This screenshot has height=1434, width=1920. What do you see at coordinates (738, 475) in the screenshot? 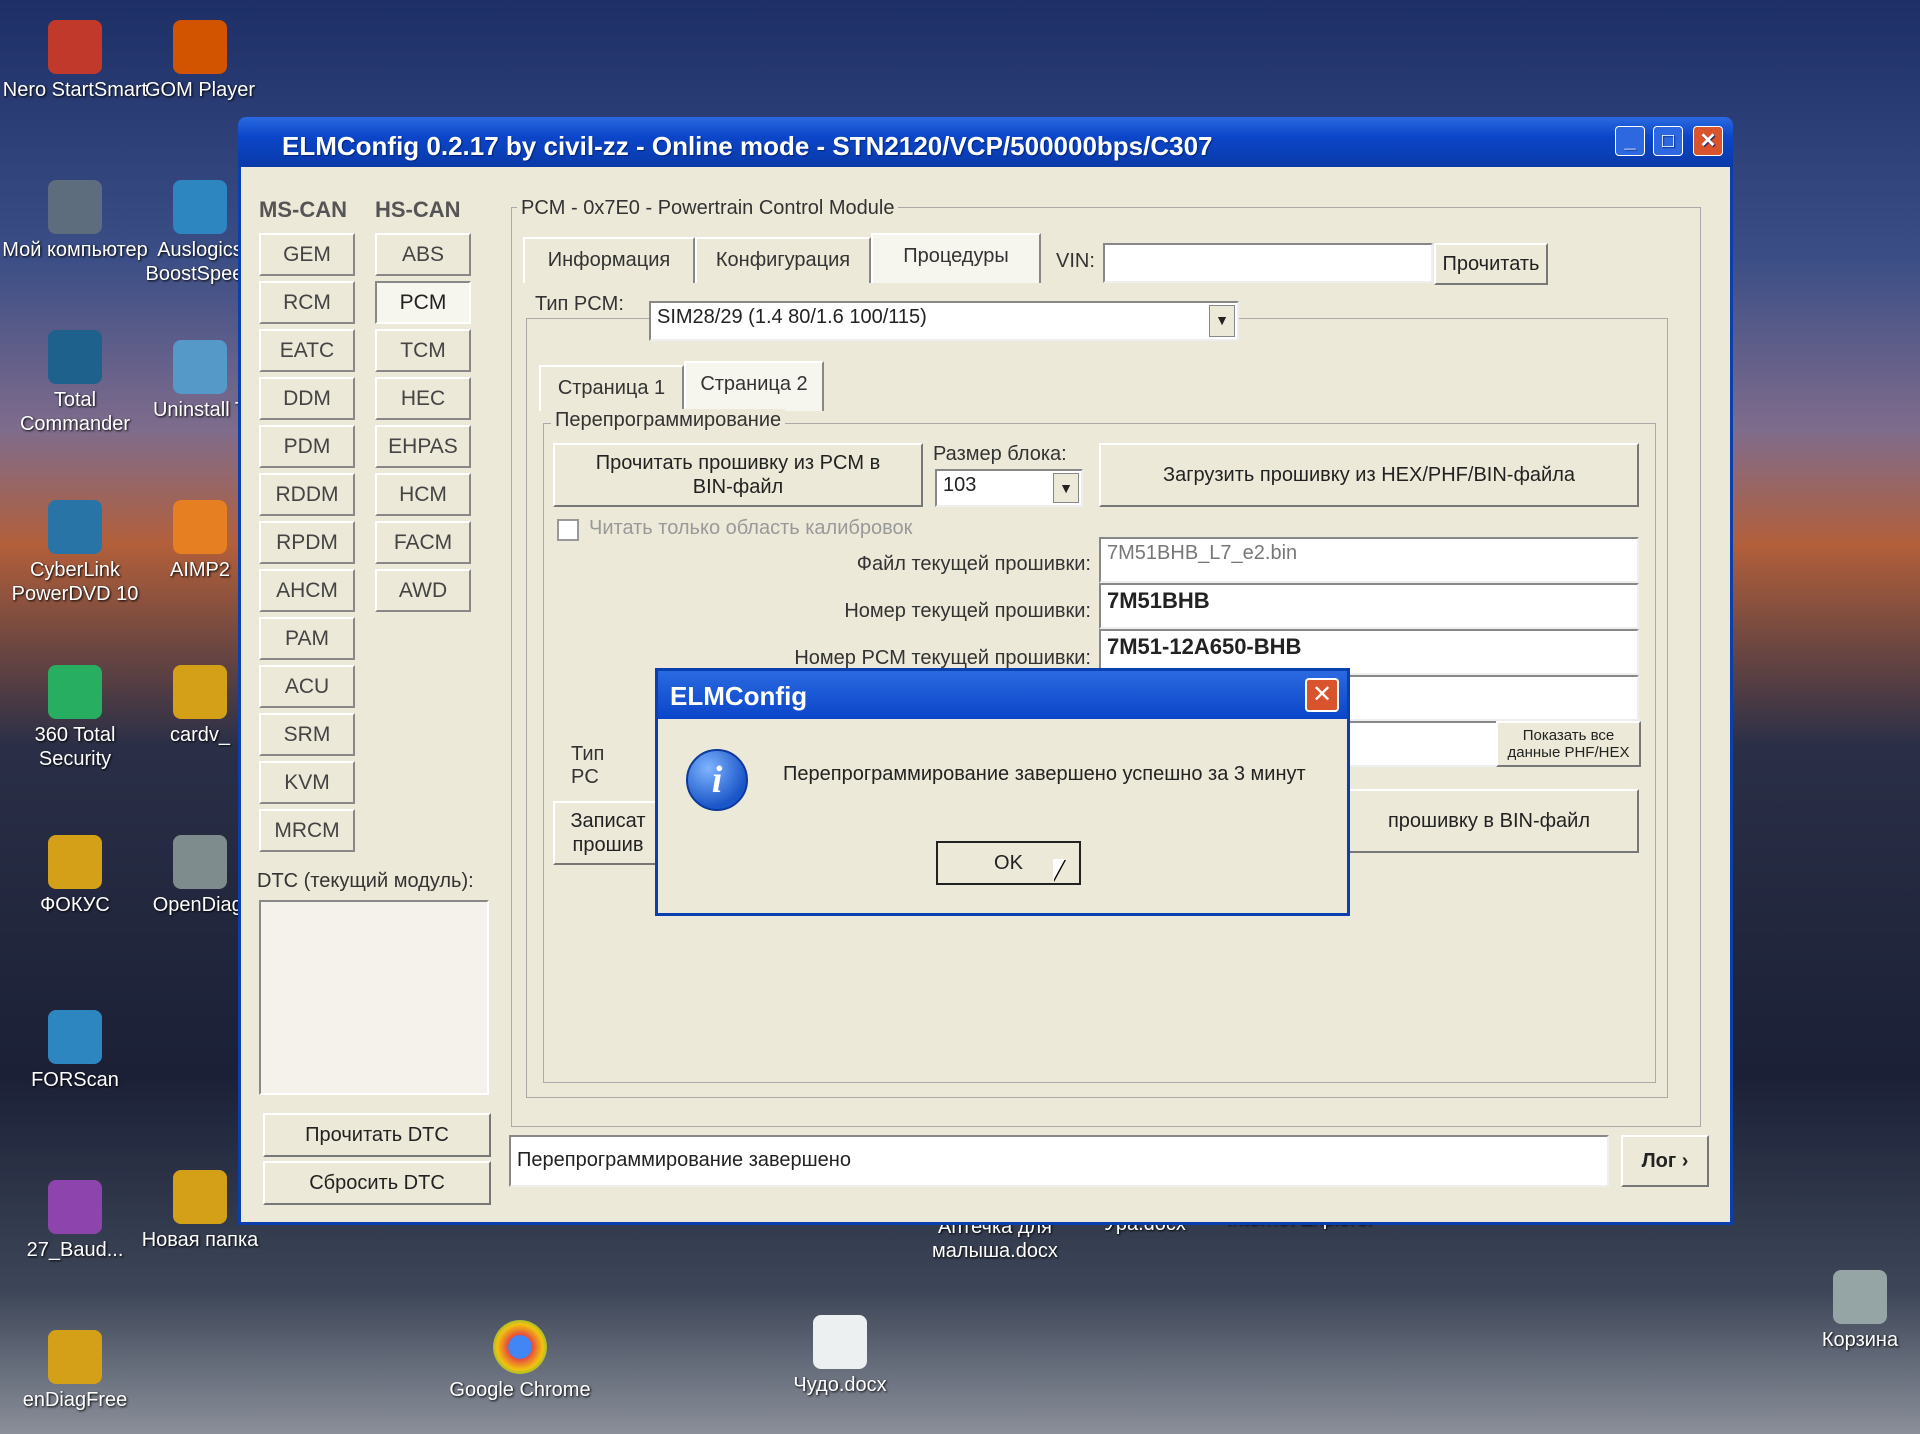
I see `read-firmware-button: Прочитать прошивку из PCM в BIN-файл` at bounding box center [738, 475].